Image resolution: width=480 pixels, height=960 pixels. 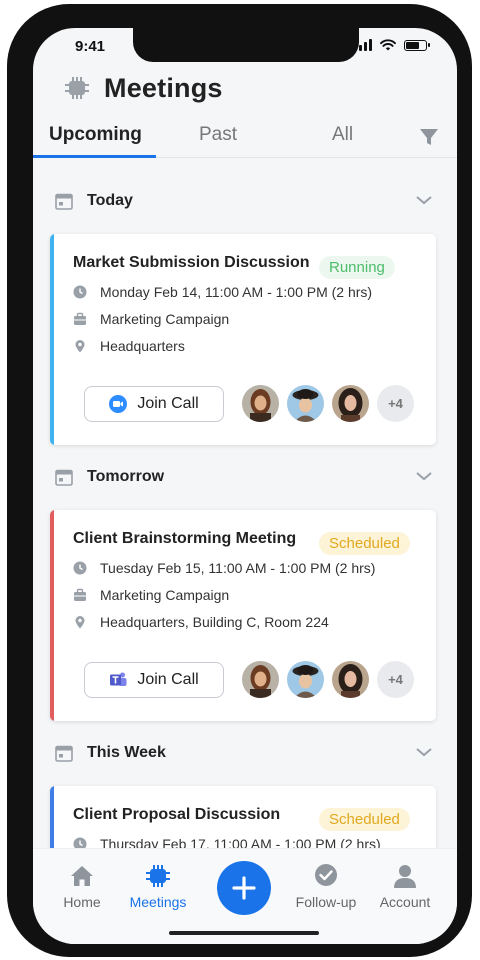 I want to click on meeting-title: Client Proposal Discussion, so click(x=177, y=814).